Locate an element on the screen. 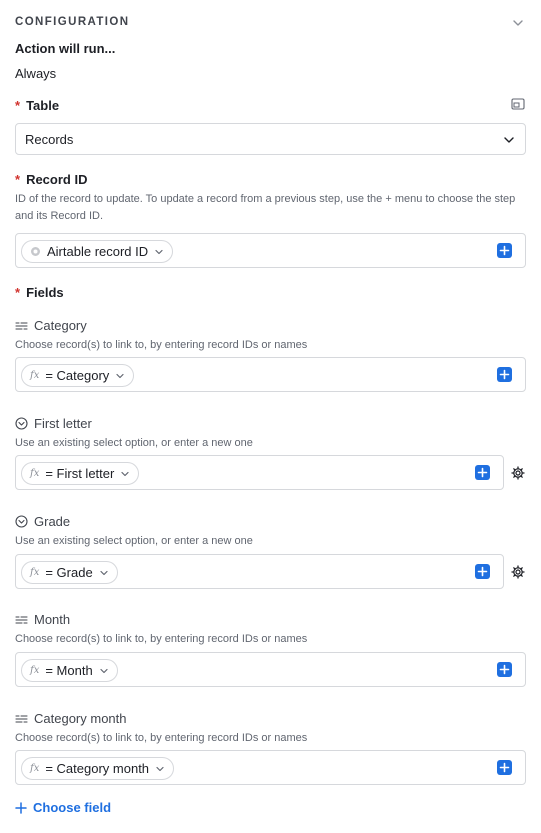  formula-token: fx = Category month is located at coordinates (98, 768).